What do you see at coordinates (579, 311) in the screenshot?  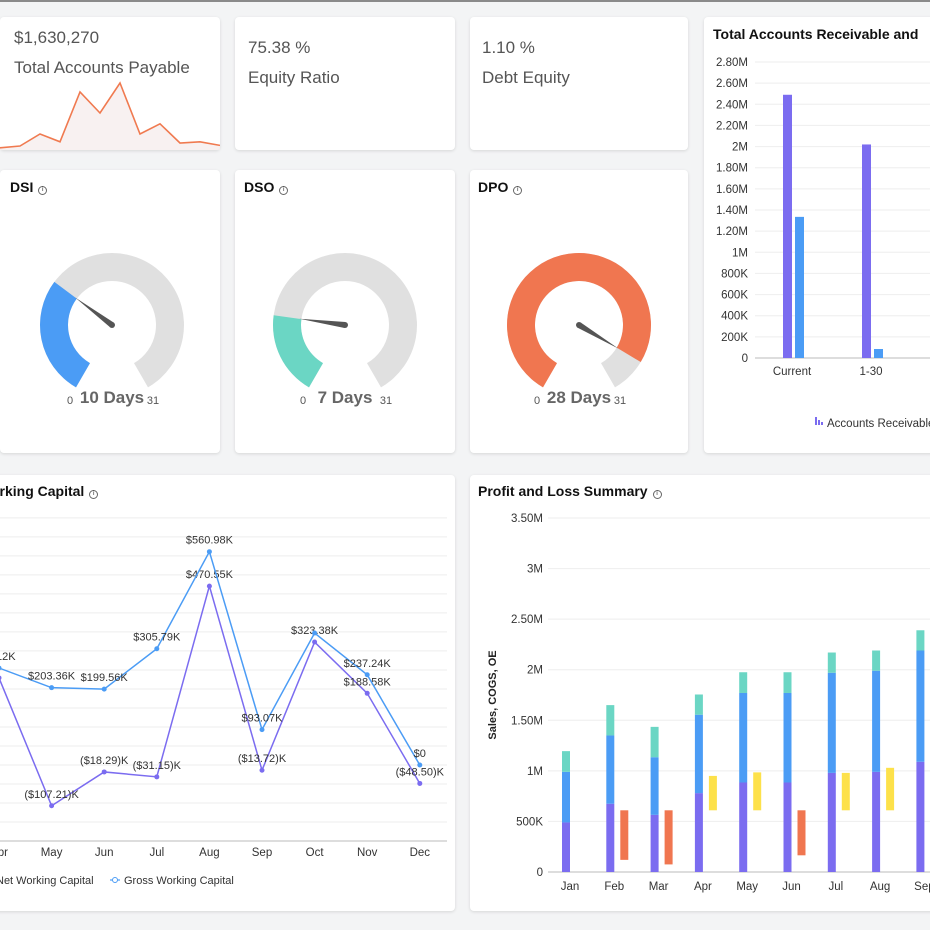 I see `gauge-card-dpo: DPO i` at bounding box center [579, 311].